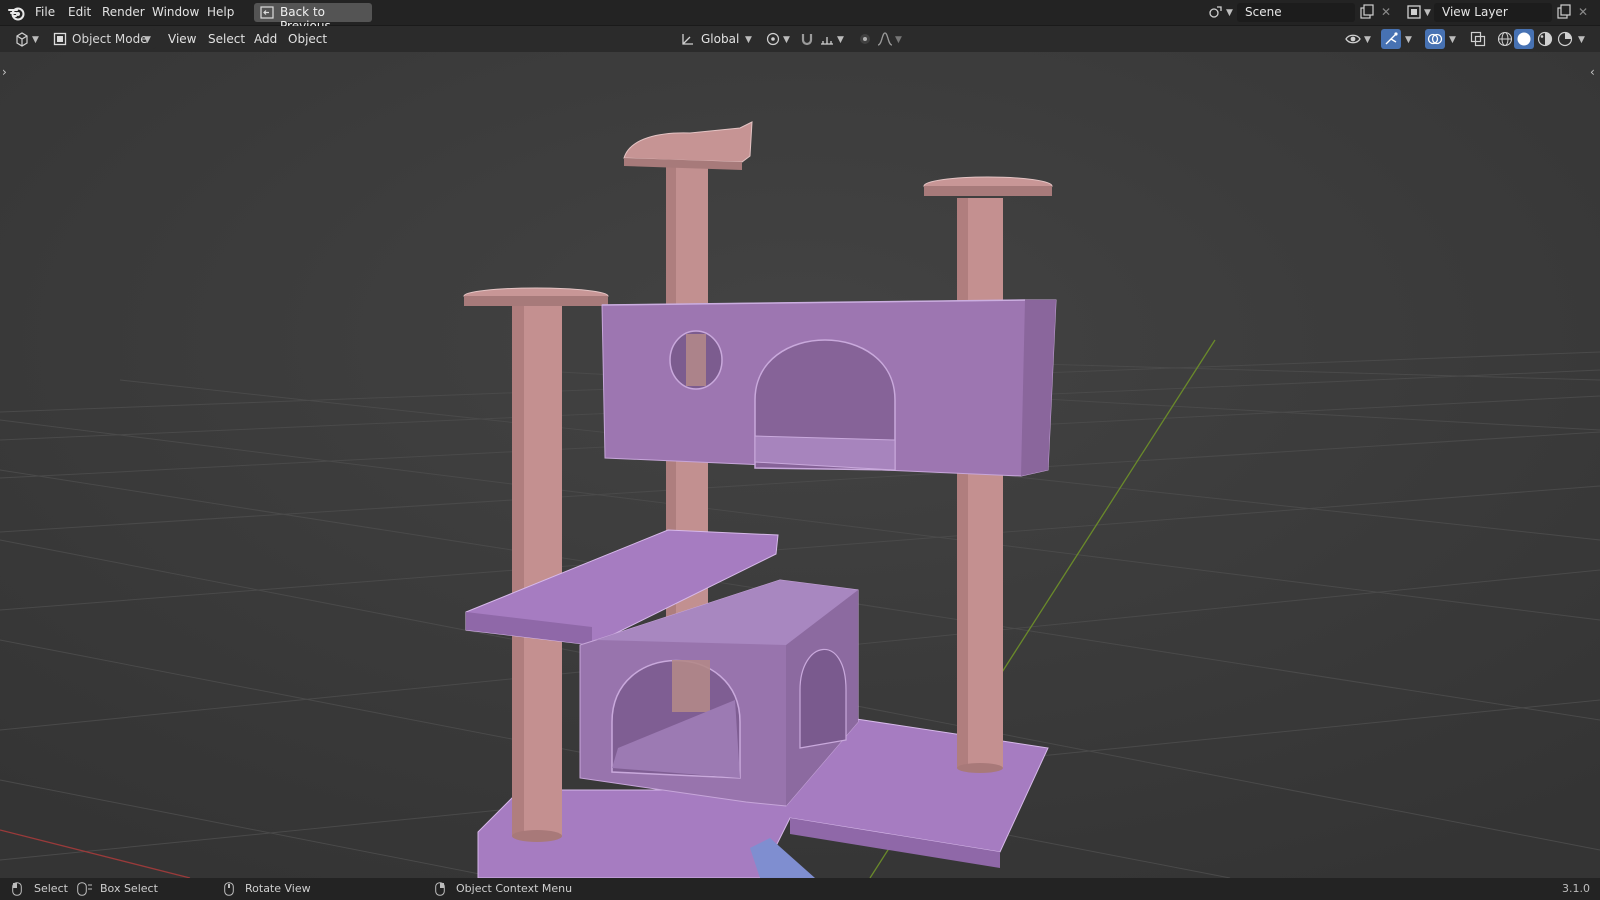 Image resolution: width=1600 pixels, height=900 pixels. What do you see at coordinates (1592, 72) in the screenshot?
I see `sidebar-toggle-icon: ‹` at bounding box center [1592, 72].